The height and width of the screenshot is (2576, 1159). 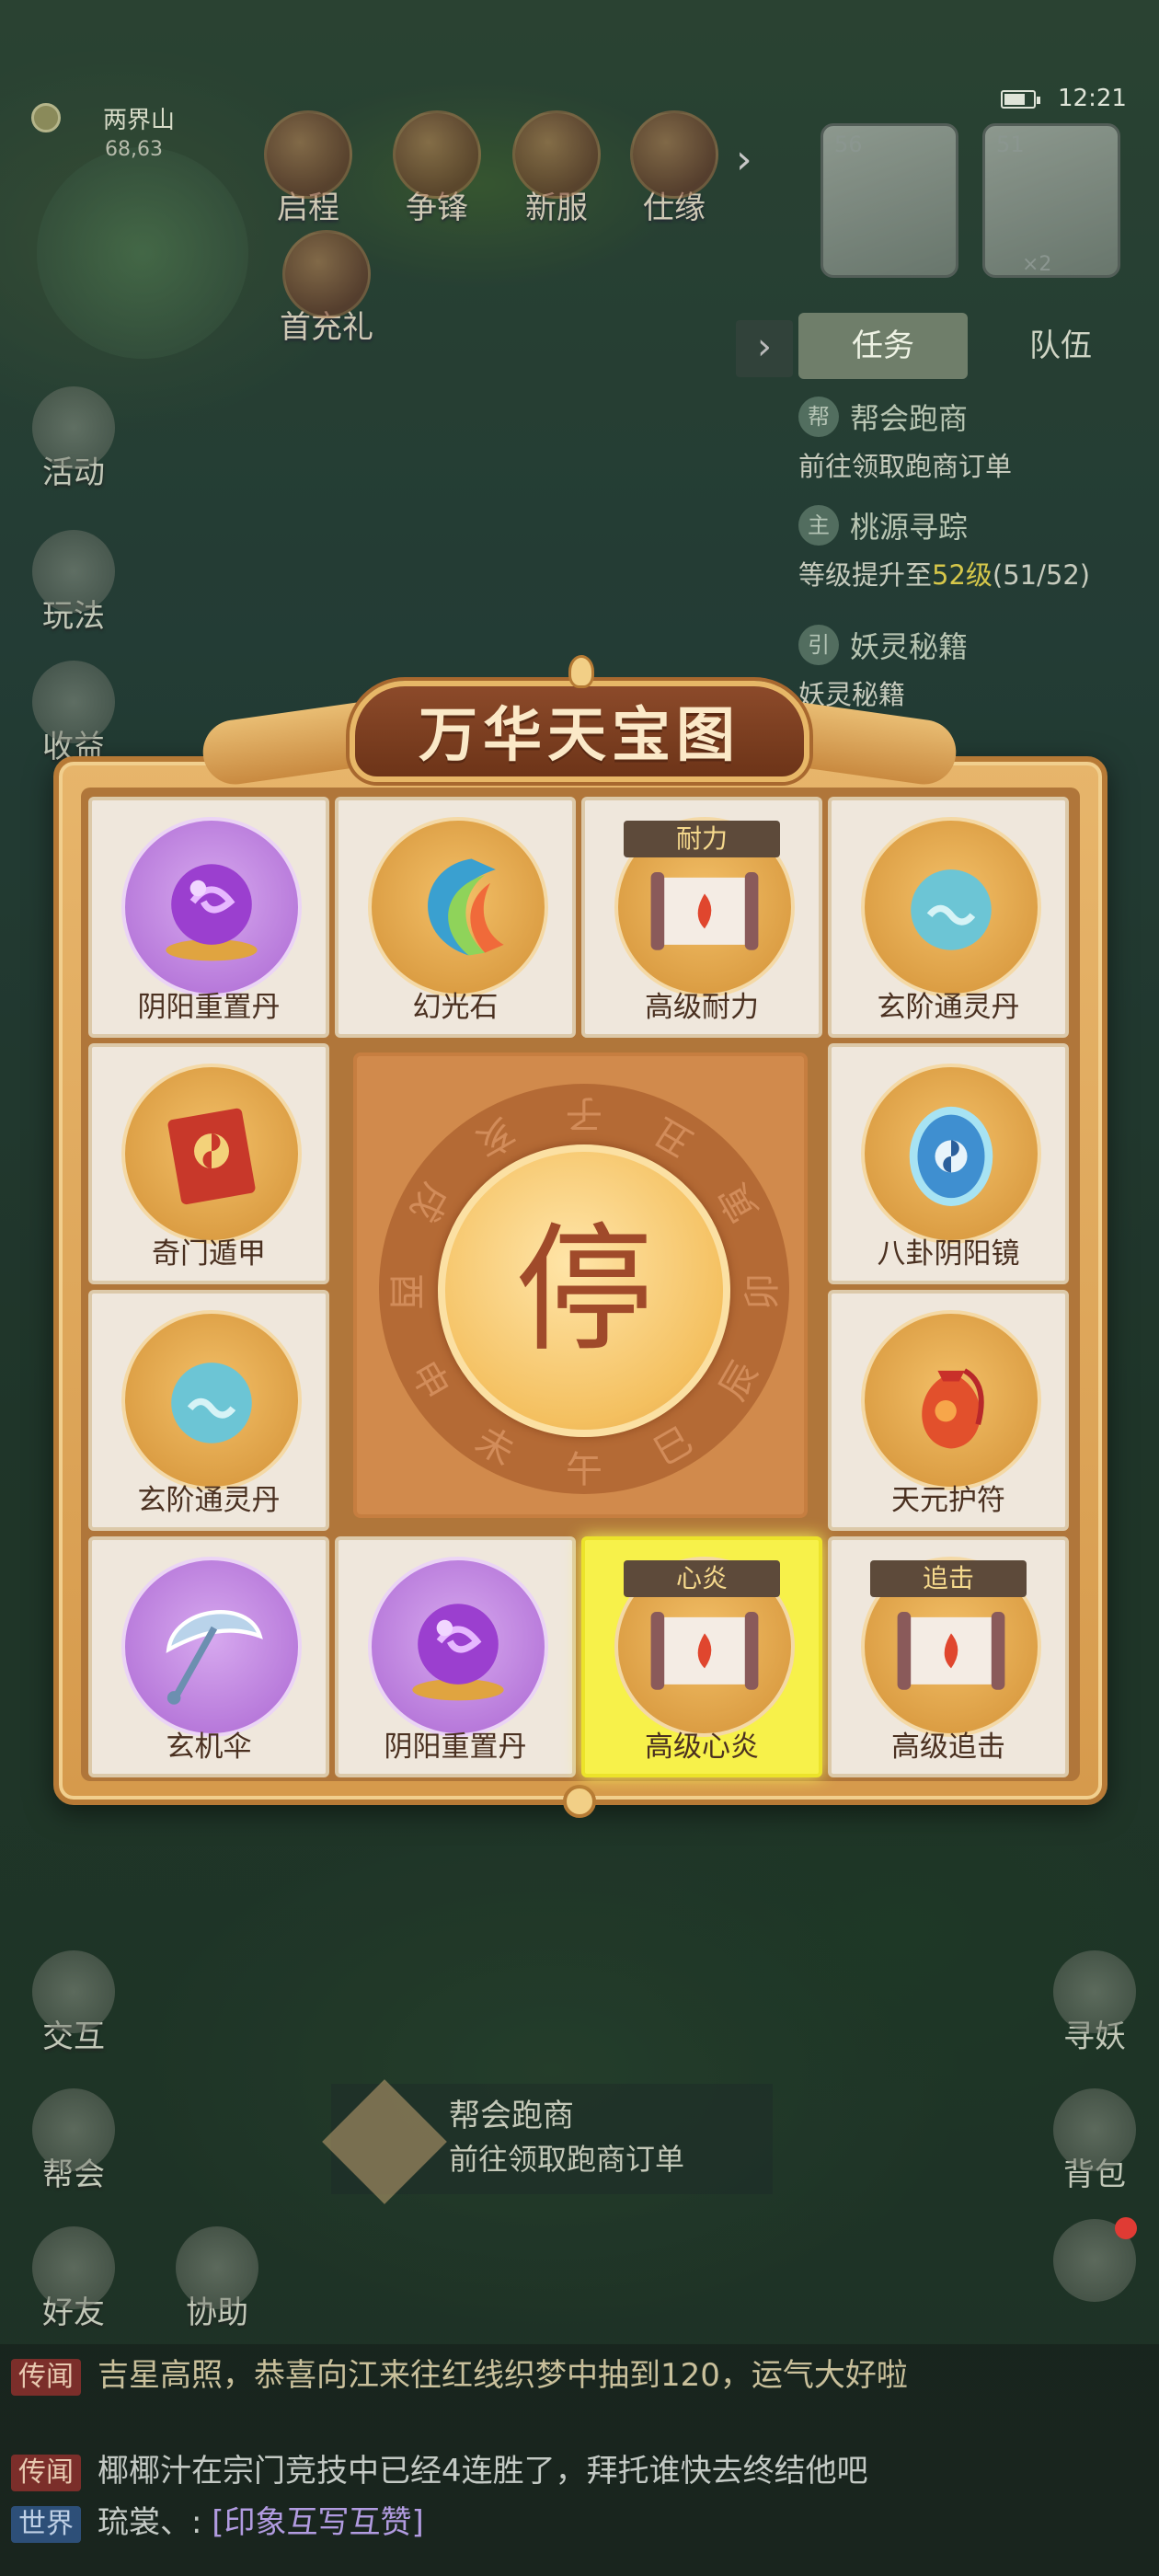 What do you see at coordinates (584, 1290) in the screenshot?
I see `stop-button-label: 停` at bounding box center [584, 1290].